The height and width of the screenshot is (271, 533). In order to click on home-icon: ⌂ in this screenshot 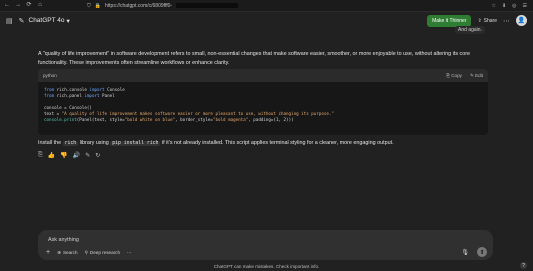, I will do `click(40, 5)`.